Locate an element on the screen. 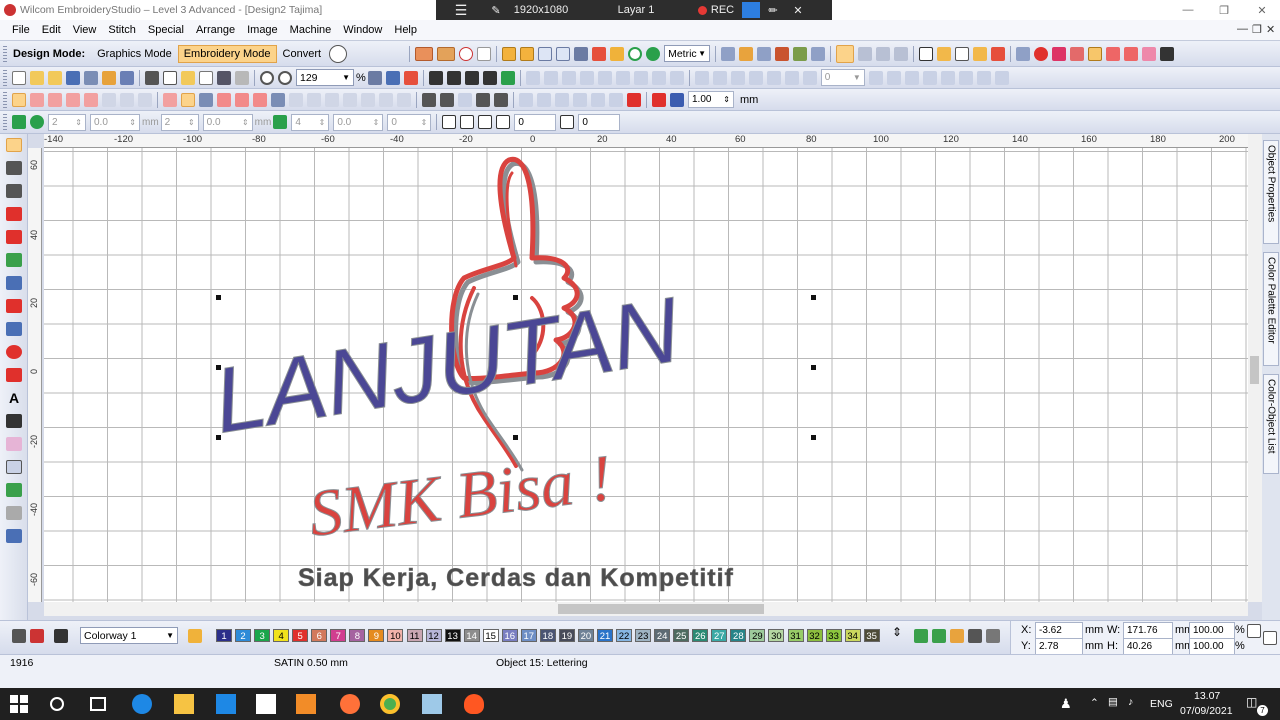 The width and height of the screenshot is (1280, 720). color-swatch: 1 is located at coordinates (224, 635).